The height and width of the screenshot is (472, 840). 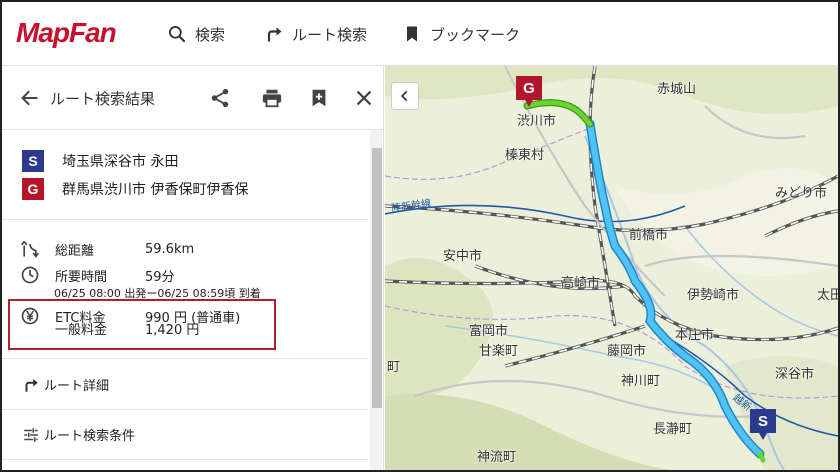 I want to click on start-point: S 埼玉県深谷市 永田, so click(x=100, y=161).